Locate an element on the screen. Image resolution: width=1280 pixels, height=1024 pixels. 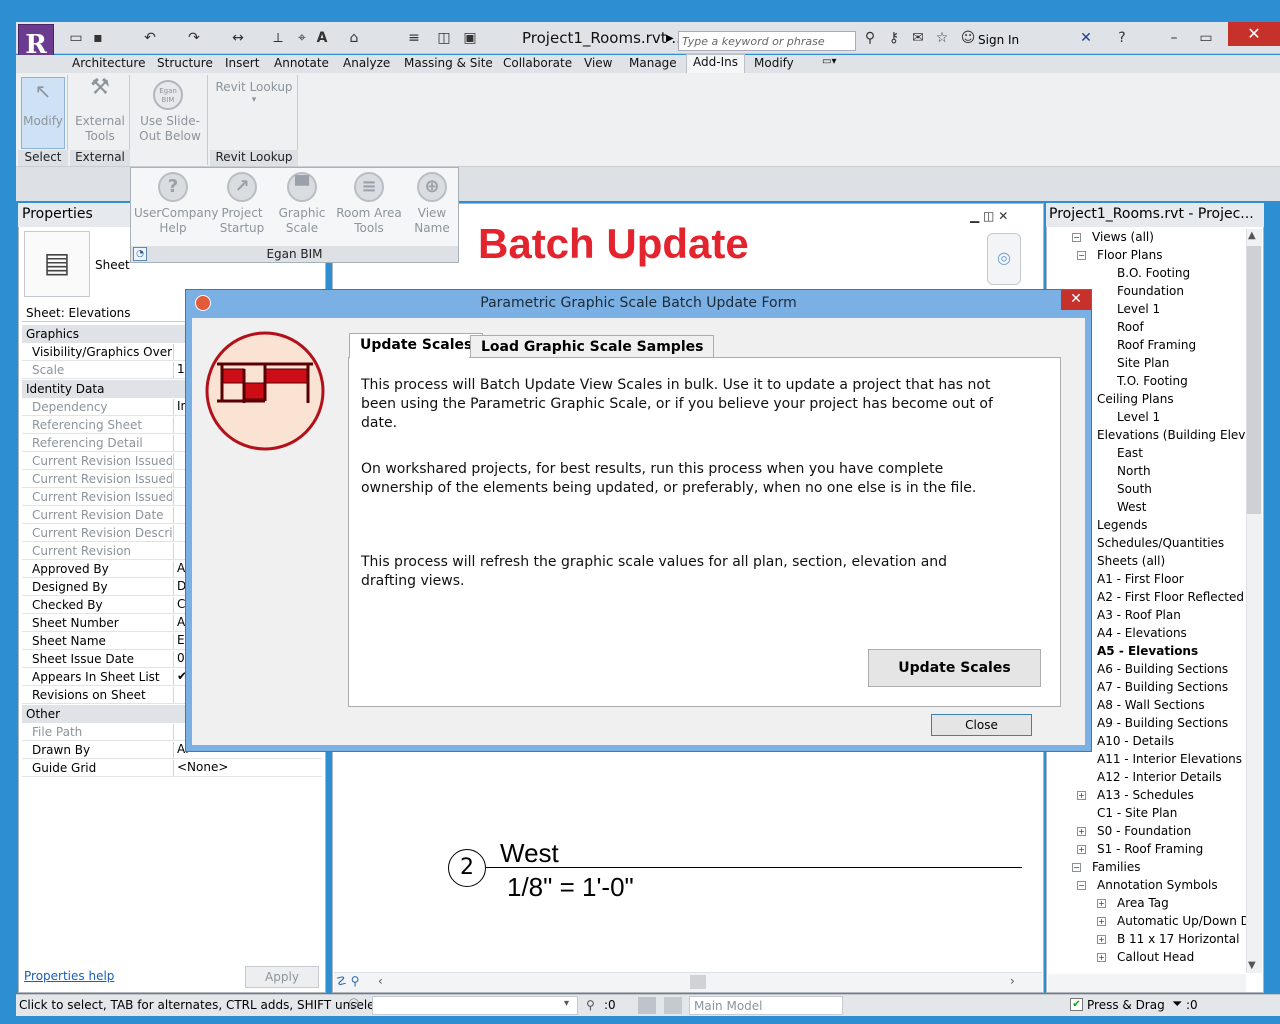
browser-item: T.O. Footing is located at coordinates (1152, 381).